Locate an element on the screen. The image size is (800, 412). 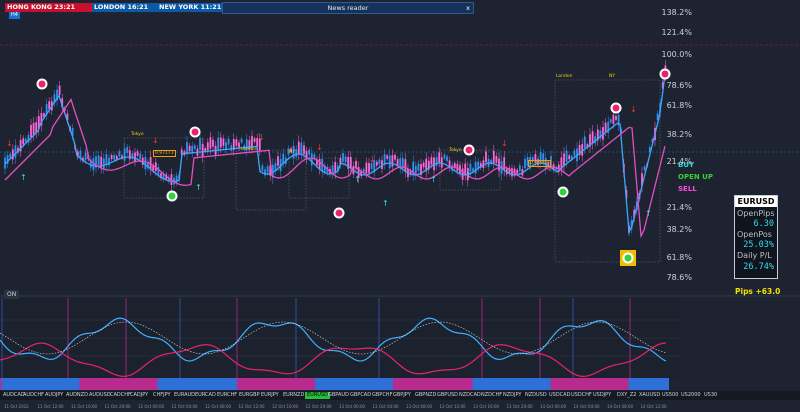
symbol-tab-dxy_z2: DXY_Z2 is located at coordinates (626, 395).